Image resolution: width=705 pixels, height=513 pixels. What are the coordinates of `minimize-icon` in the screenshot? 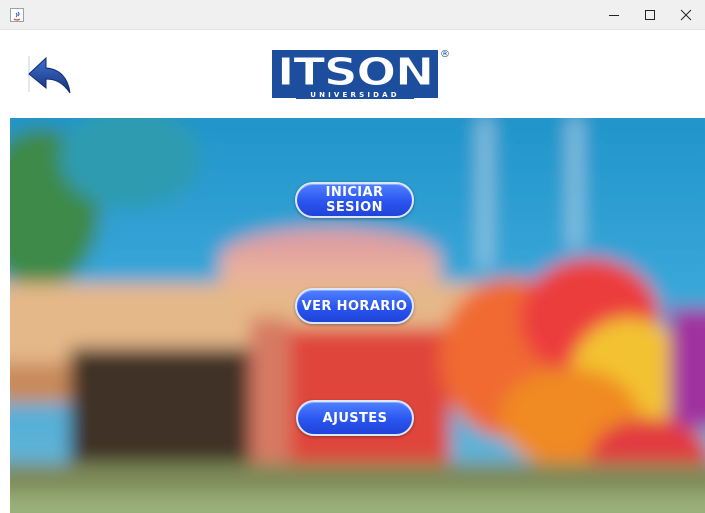 It's located at (614, 15).